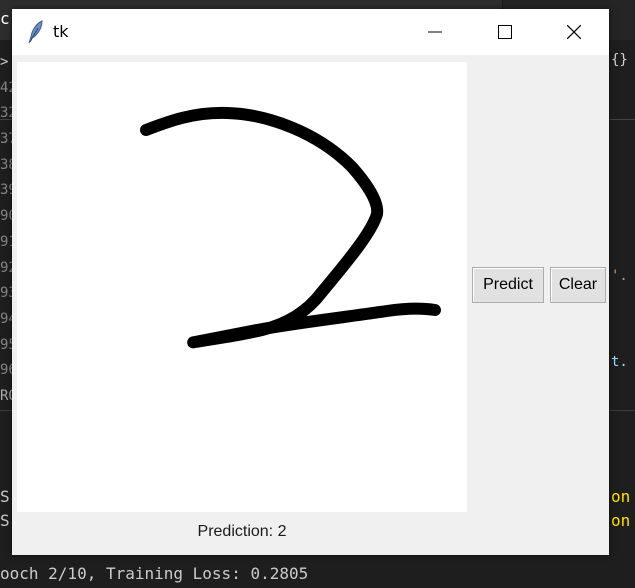 This screenshot has height=588, width=635. Describe the element at coordinates (154, 573) in the screenshot. I see `terminal-line: ooch 2/10, Training Loss: 0.2805` at that location.